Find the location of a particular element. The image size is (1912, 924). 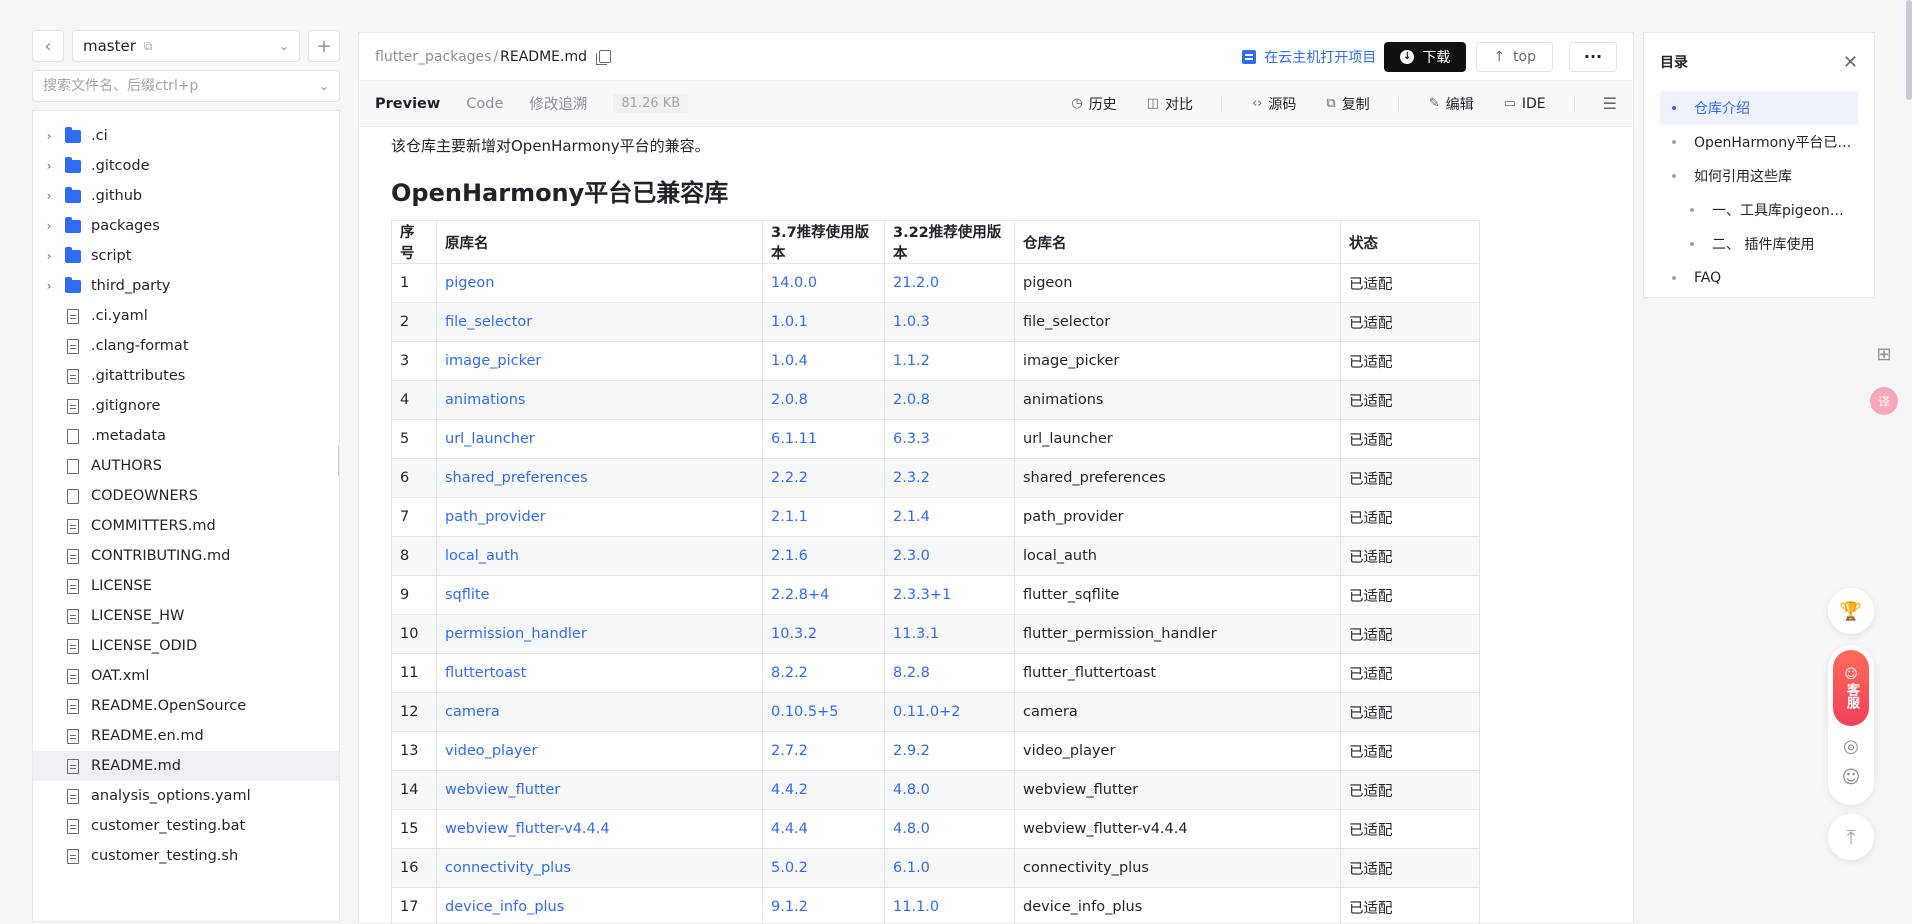

back-to-top-float: ⤒ is located at coordinates (1851, 837).